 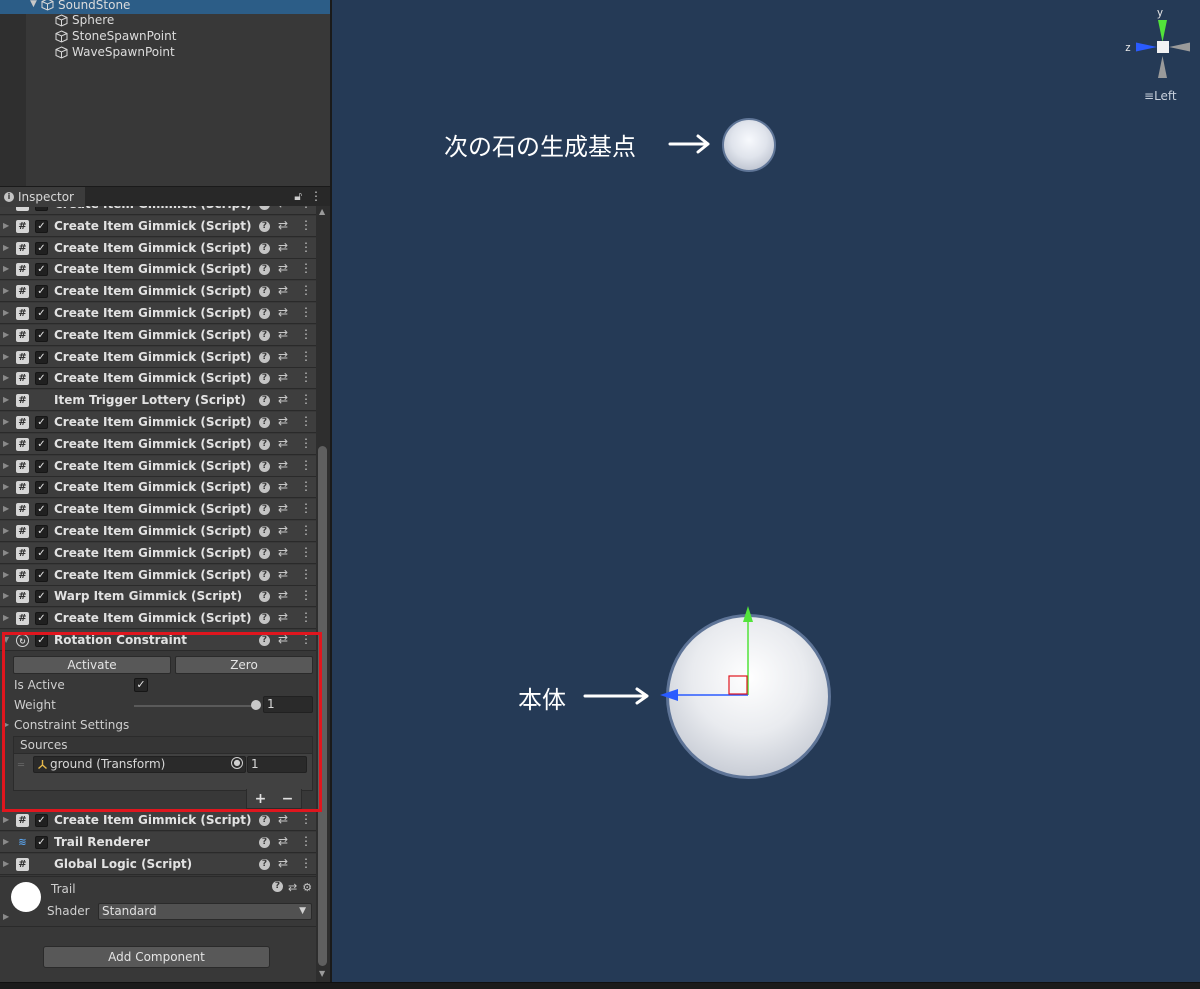 I want to click on weight-field: 1, so click(x=288, y=704).